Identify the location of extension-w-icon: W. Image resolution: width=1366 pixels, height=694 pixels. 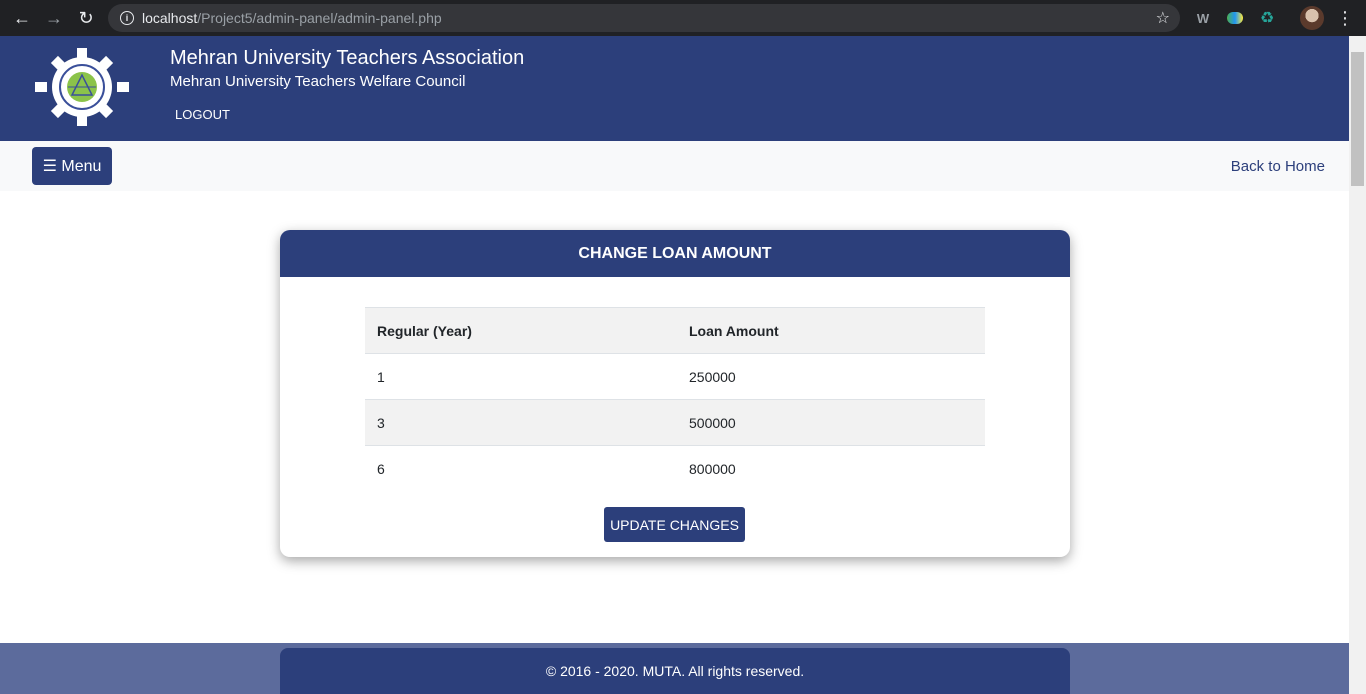
(1203, 18).